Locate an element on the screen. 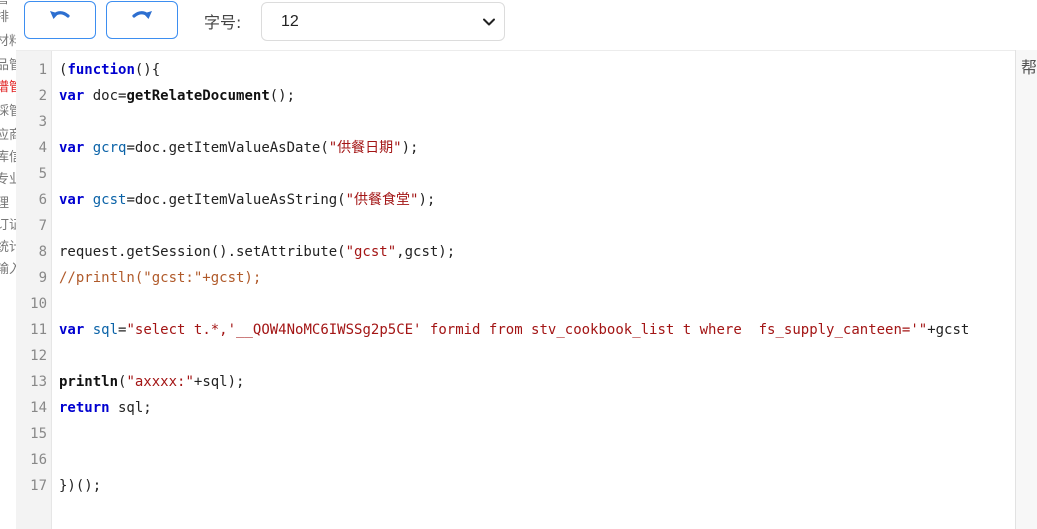  left-menu-item: 排 is located at coordinates (8, 18).